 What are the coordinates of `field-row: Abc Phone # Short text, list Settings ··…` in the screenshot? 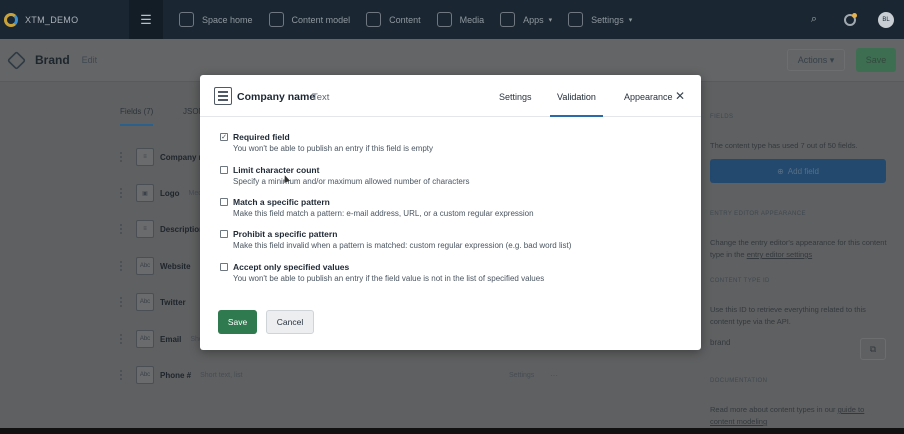 It's located at (340, 375).